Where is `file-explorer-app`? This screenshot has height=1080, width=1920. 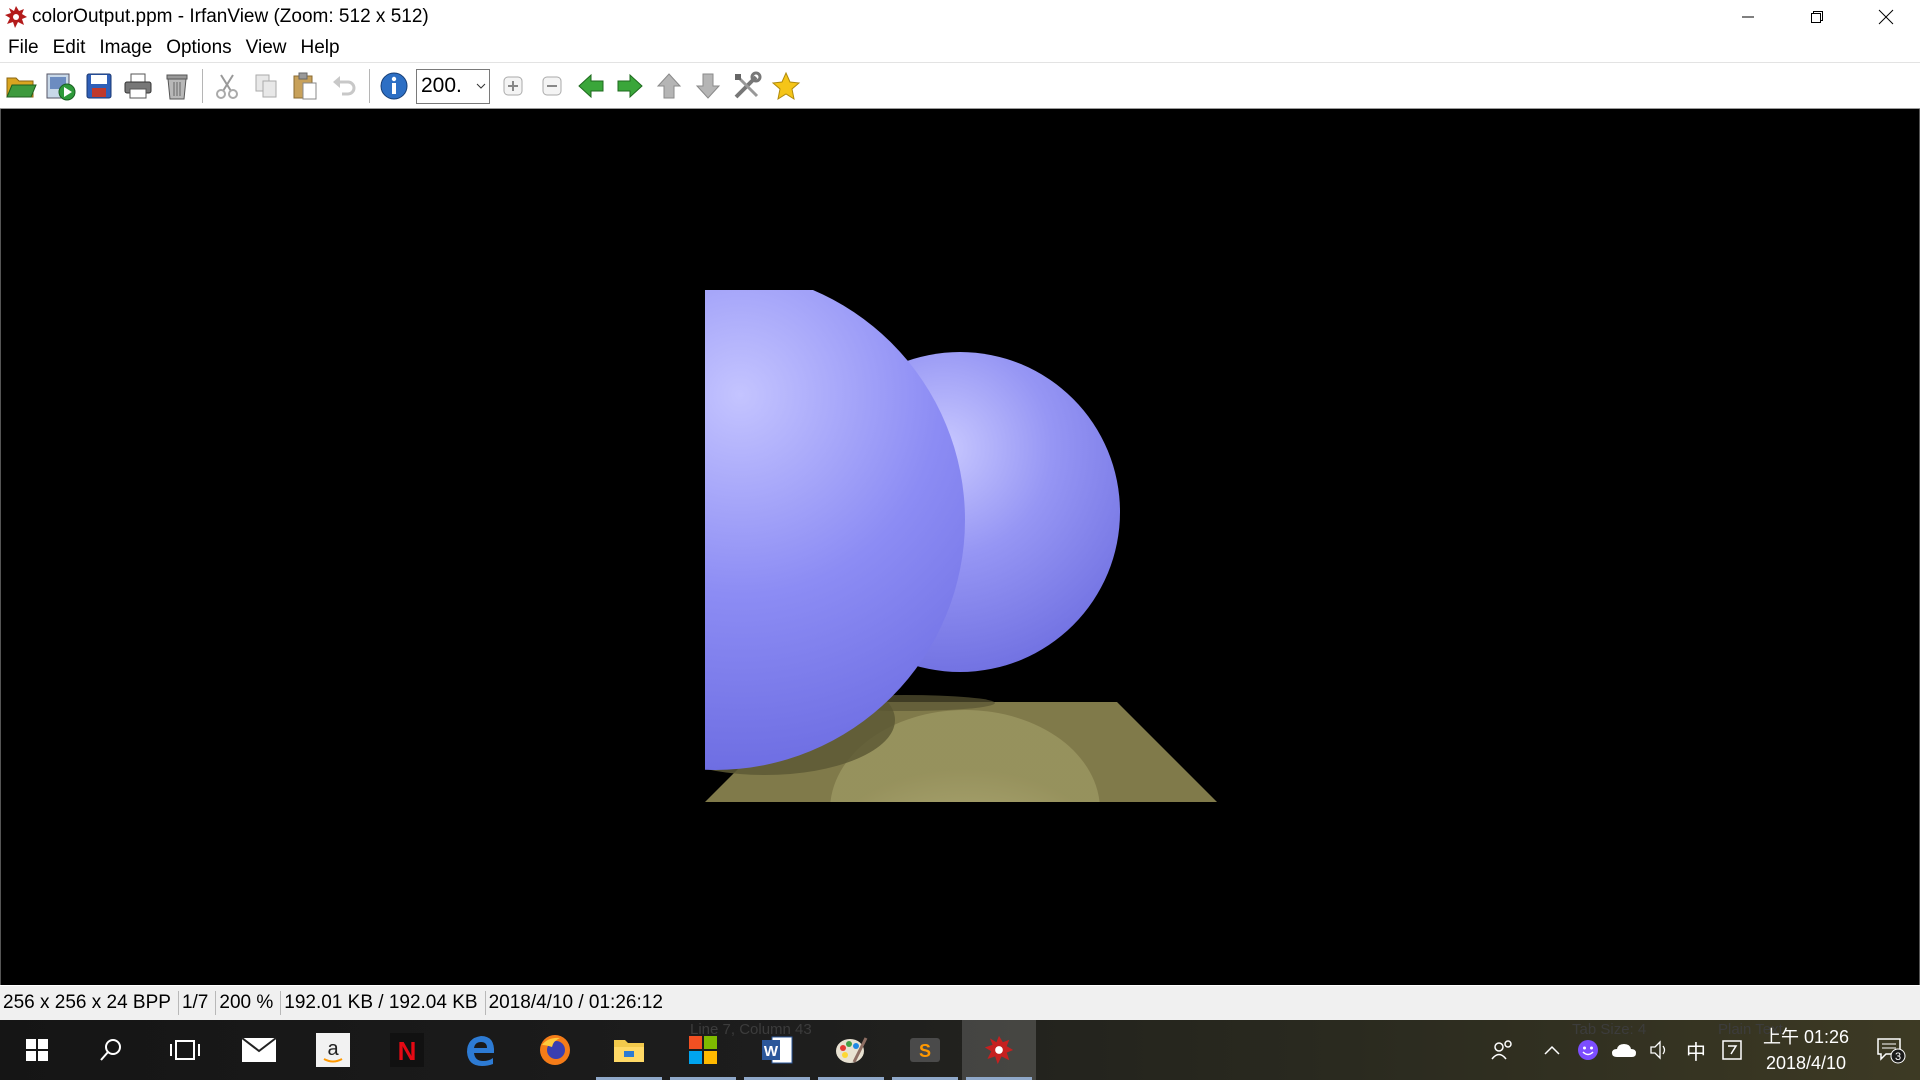 file-explorer-app is located at coordinates (629, 1050).